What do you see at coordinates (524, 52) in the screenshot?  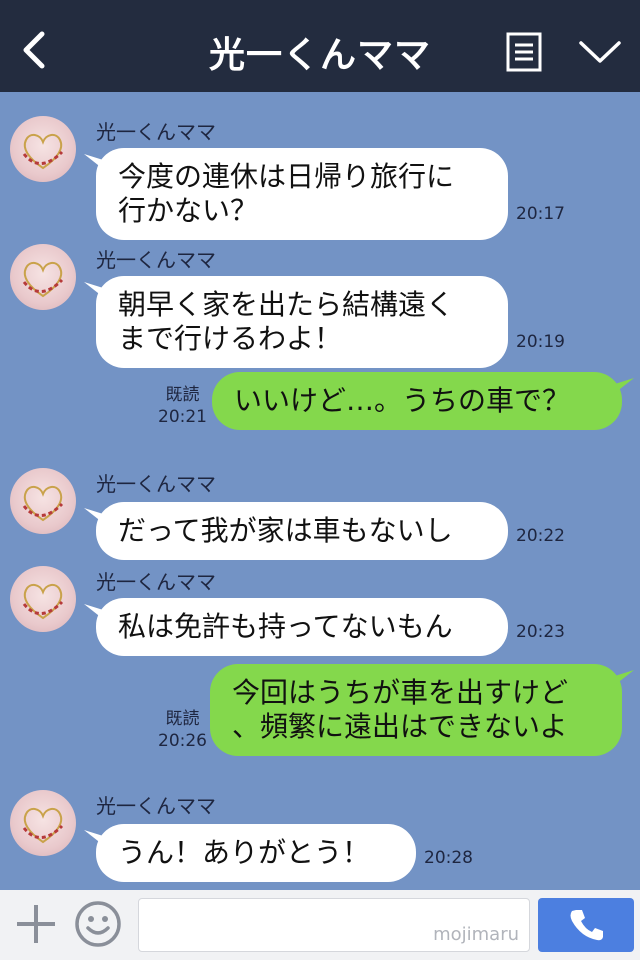 I see `menu-icon` at bounding box center [524, 52].